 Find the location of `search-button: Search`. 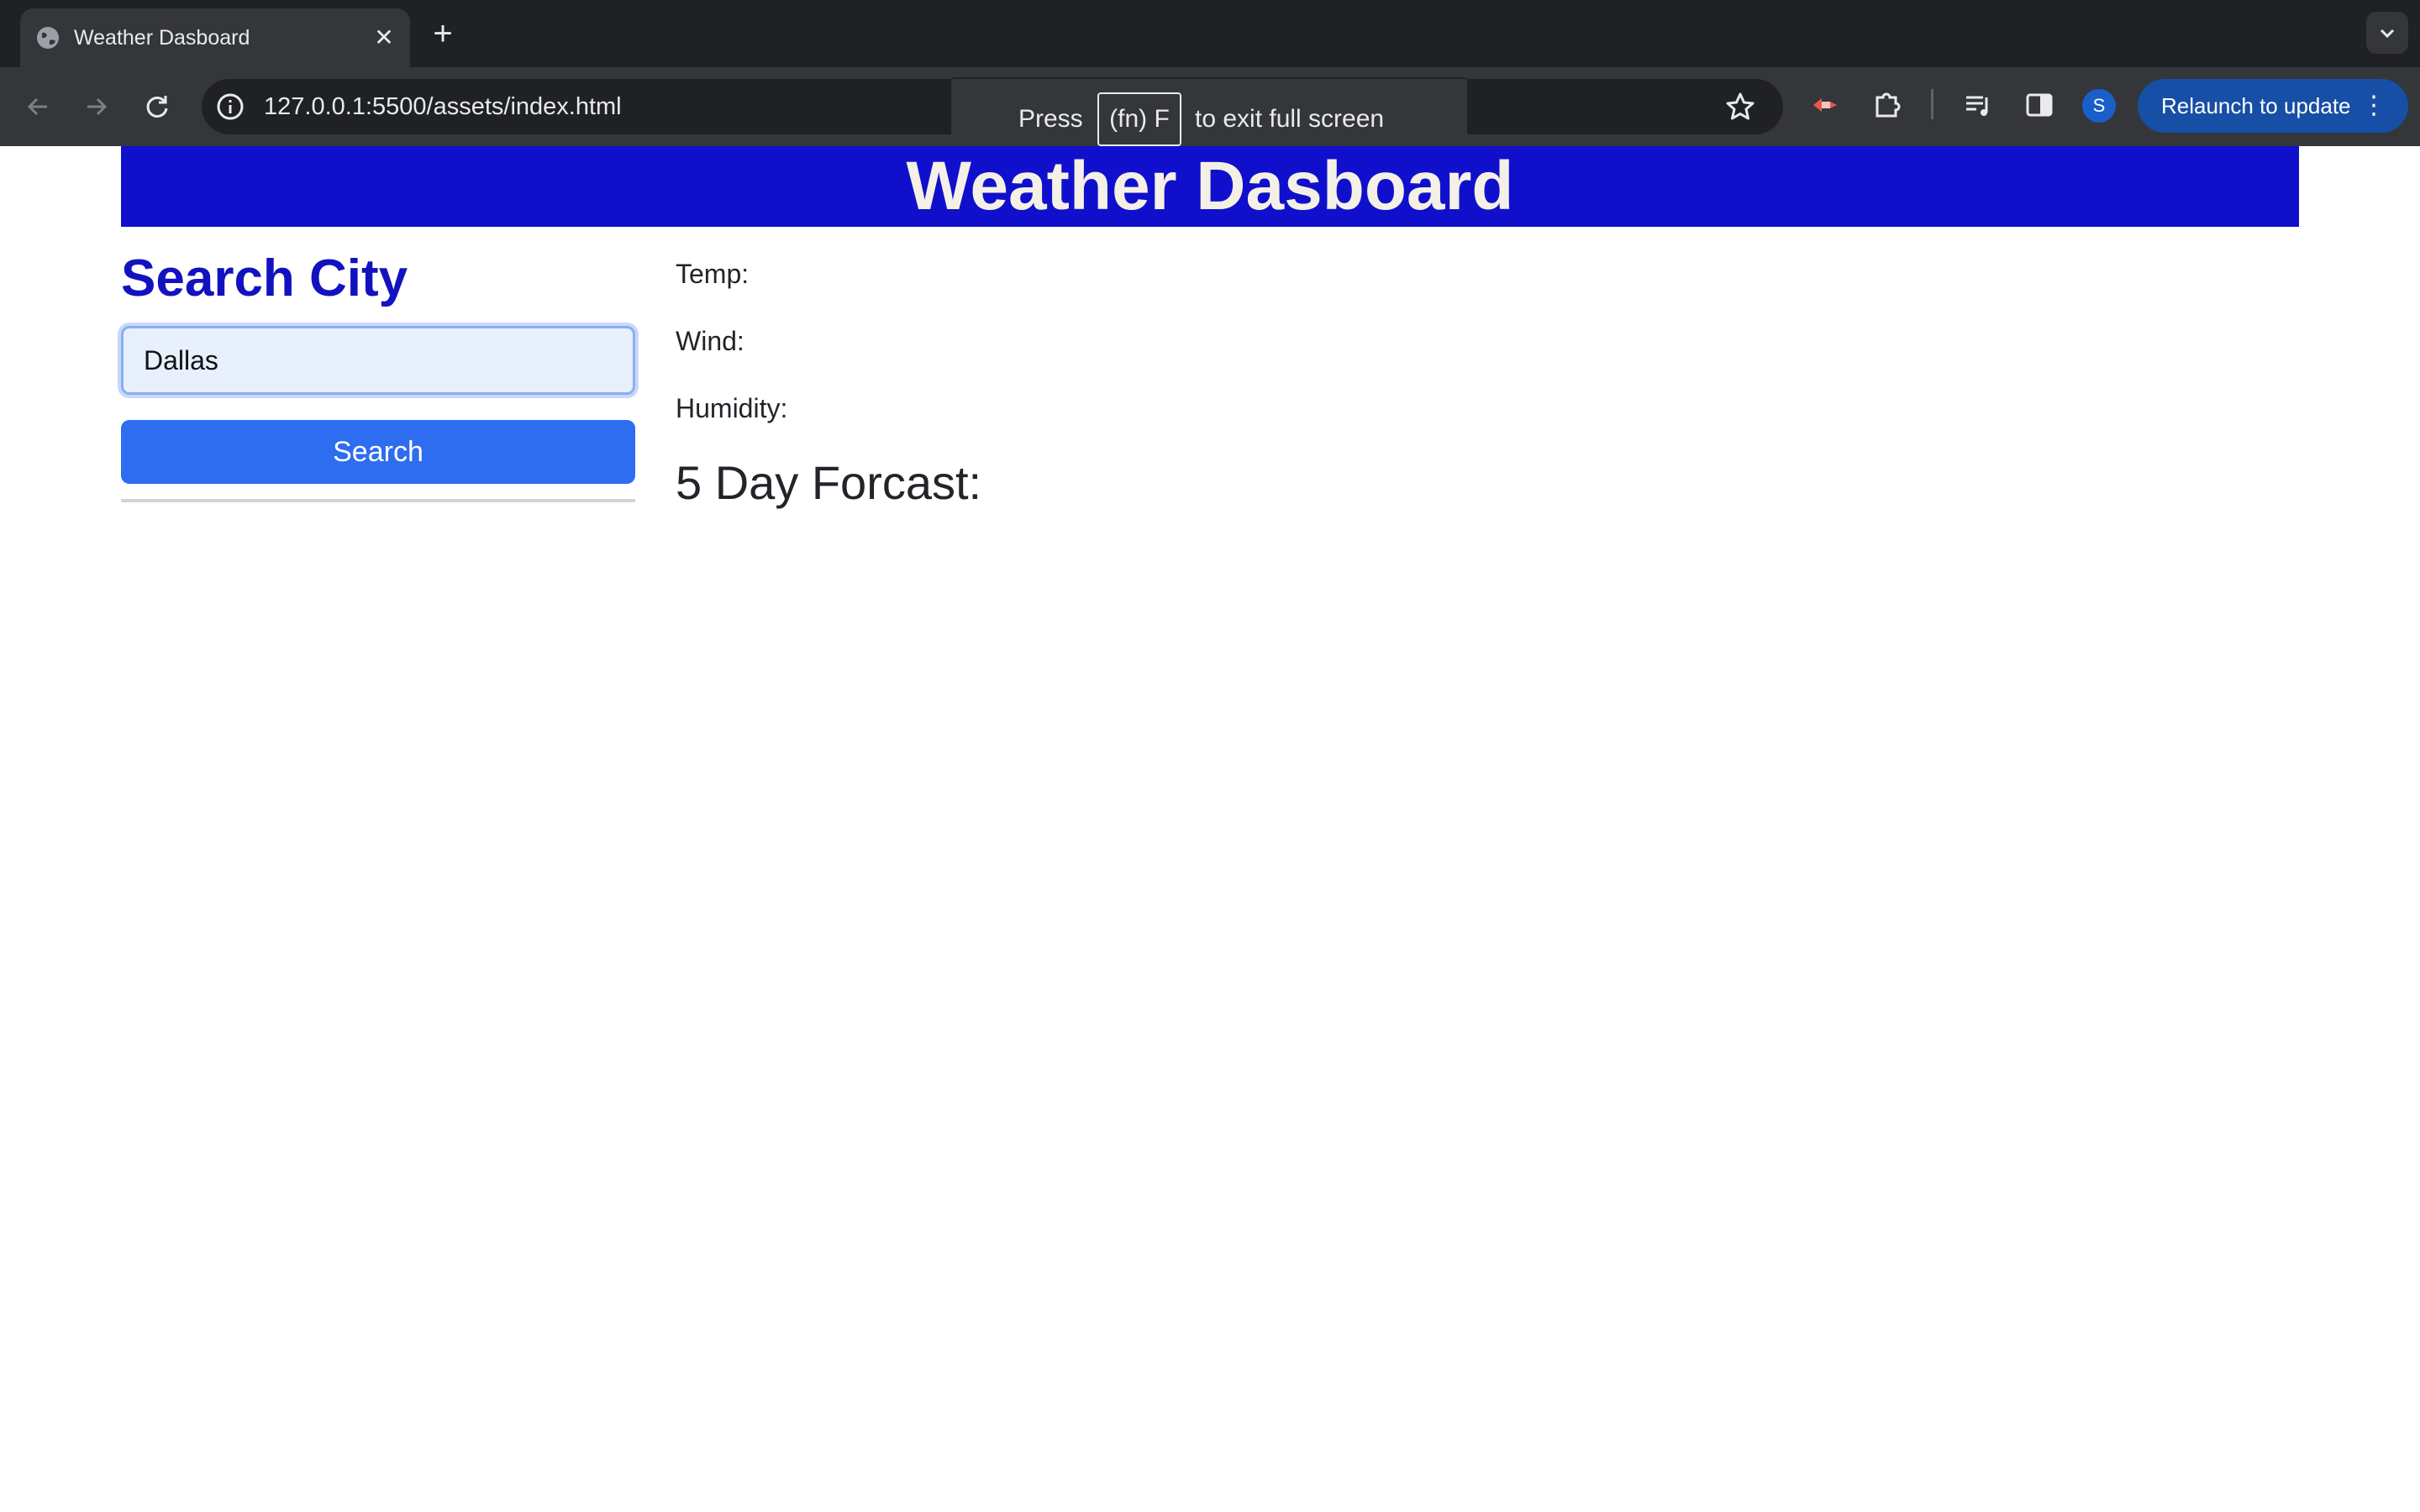

search-button: Search is located at coordinates (378, 452).